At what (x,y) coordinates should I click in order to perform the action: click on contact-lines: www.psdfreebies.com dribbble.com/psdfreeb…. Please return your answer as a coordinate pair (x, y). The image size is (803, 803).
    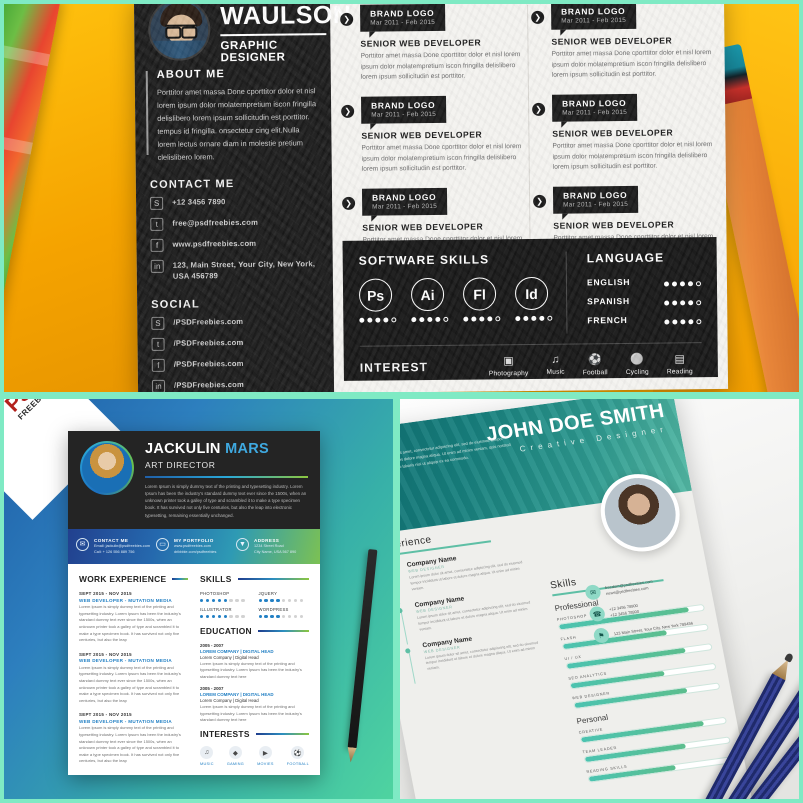
    Looking at the image, I should click on (195, 548).